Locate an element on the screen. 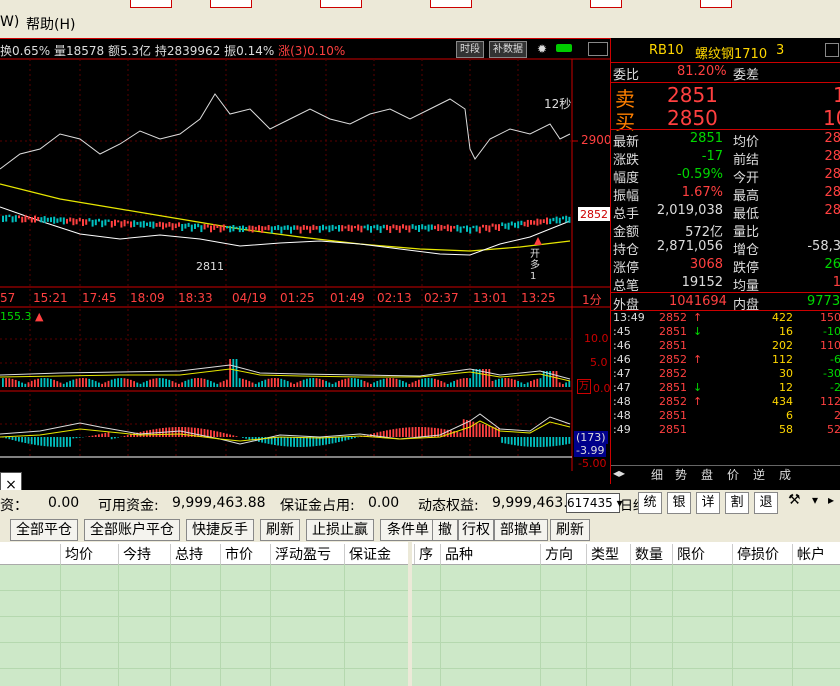 The image size is (840, 686). col-quantity: 数量 is located at coordinates (646, 554).